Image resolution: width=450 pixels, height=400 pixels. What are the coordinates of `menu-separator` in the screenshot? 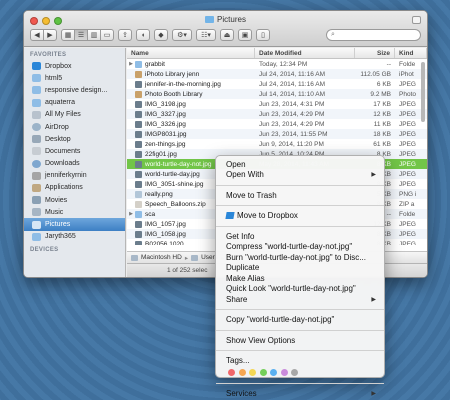 It's located at (300, 383).